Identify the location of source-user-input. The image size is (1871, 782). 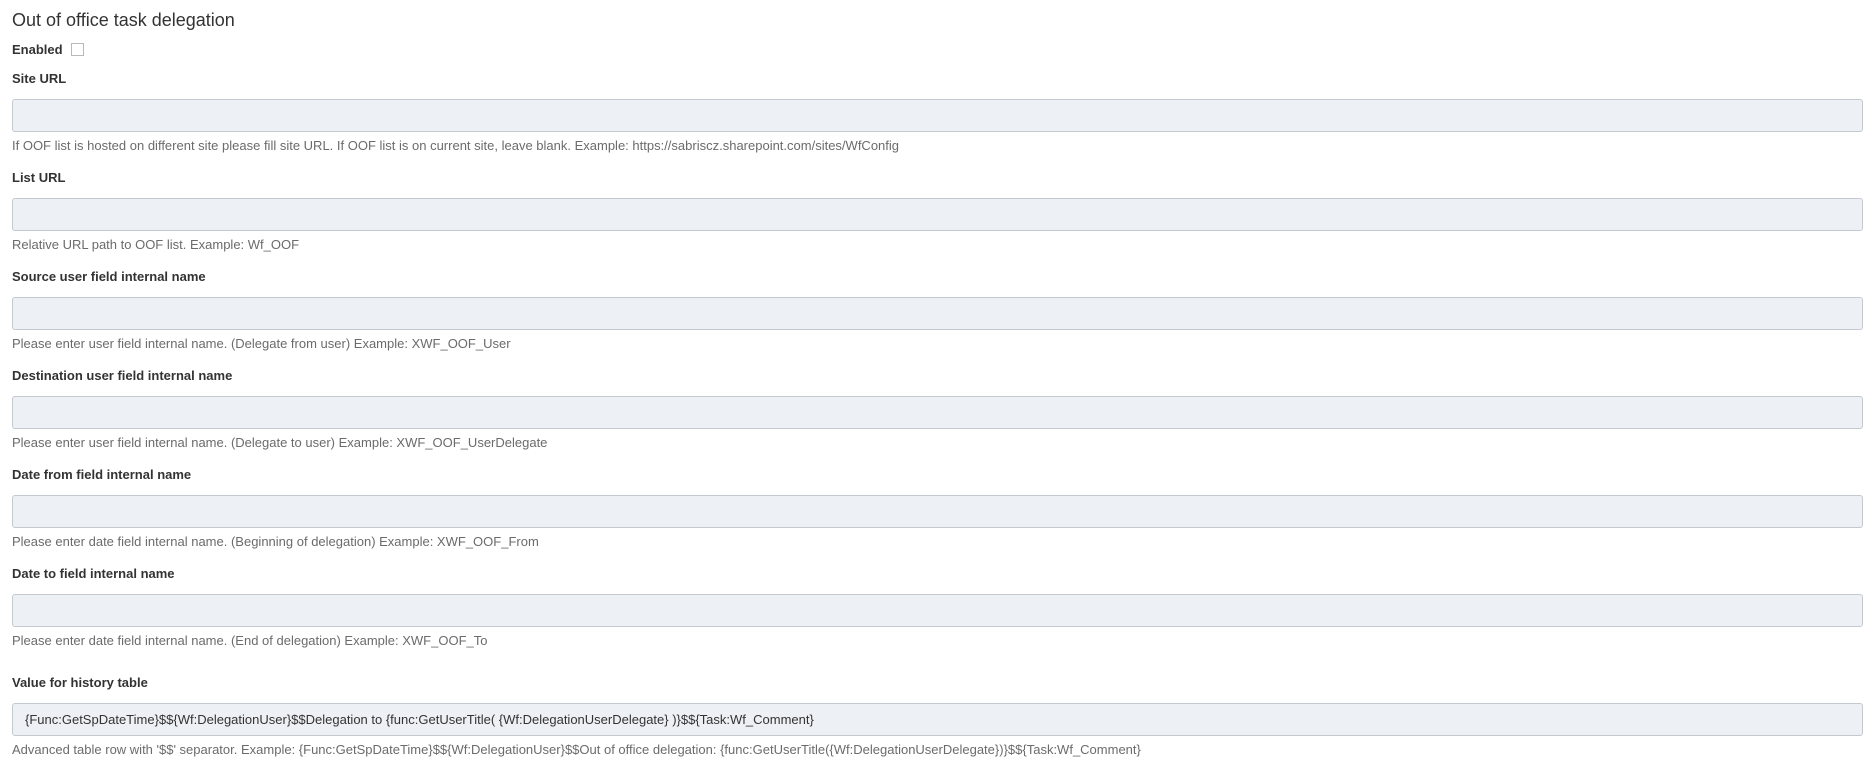
(937, 313).